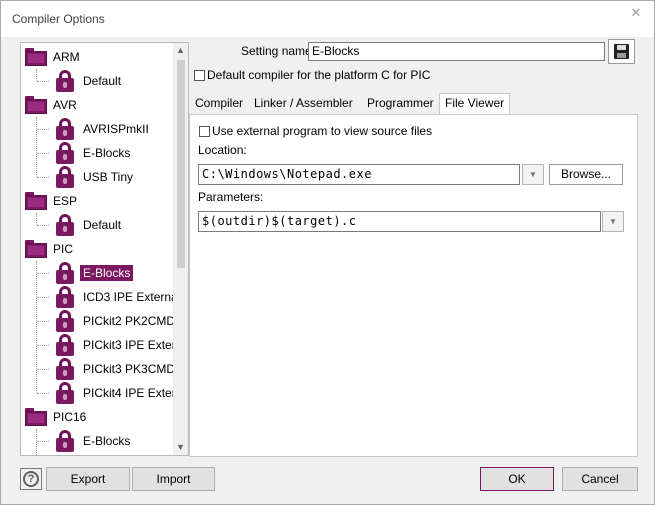  I want to click on scroll-down-icon: ▼, so click(180, 447).